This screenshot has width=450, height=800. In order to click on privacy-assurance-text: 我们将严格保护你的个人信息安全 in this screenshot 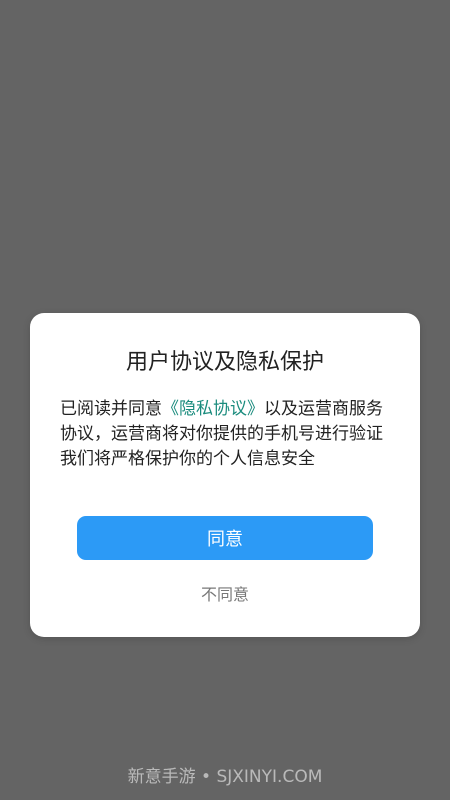, I will do `click(187, 459)`.